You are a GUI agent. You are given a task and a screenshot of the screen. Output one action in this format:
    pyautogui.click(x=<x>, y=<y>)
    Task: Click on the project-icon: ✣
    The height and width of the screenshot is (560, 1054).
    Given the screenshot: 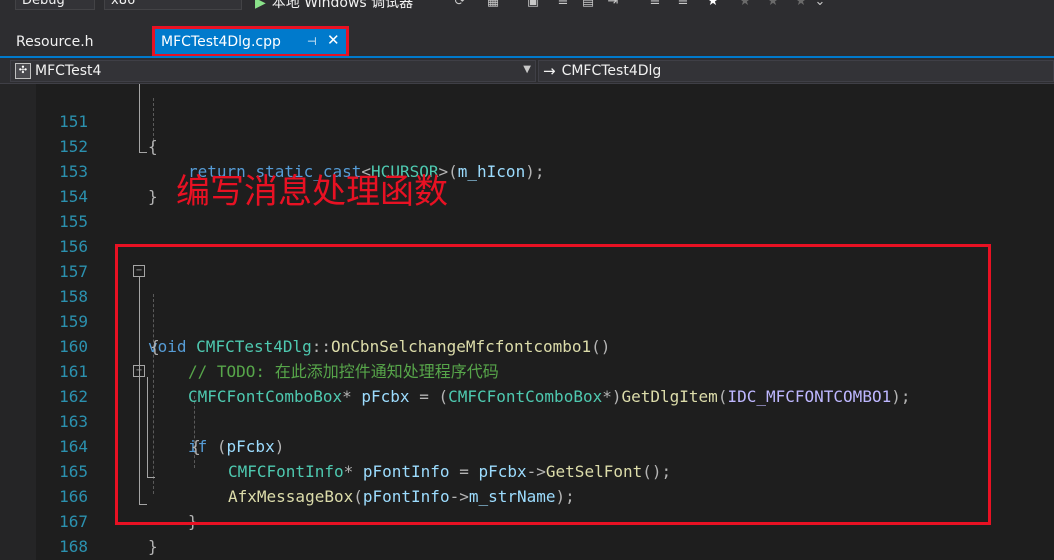 What is the action you would take?
    pyautogui.click(x=23, y=71)
    